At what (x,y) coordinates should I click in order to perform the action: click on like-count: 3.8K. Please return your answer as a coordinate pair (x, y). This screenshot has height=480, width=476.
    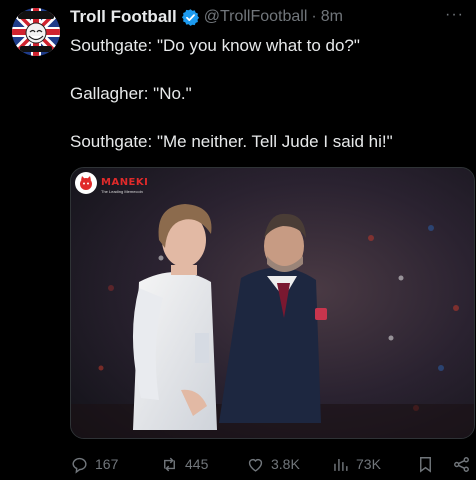
    Looking at the image, I should click on (285, 464).